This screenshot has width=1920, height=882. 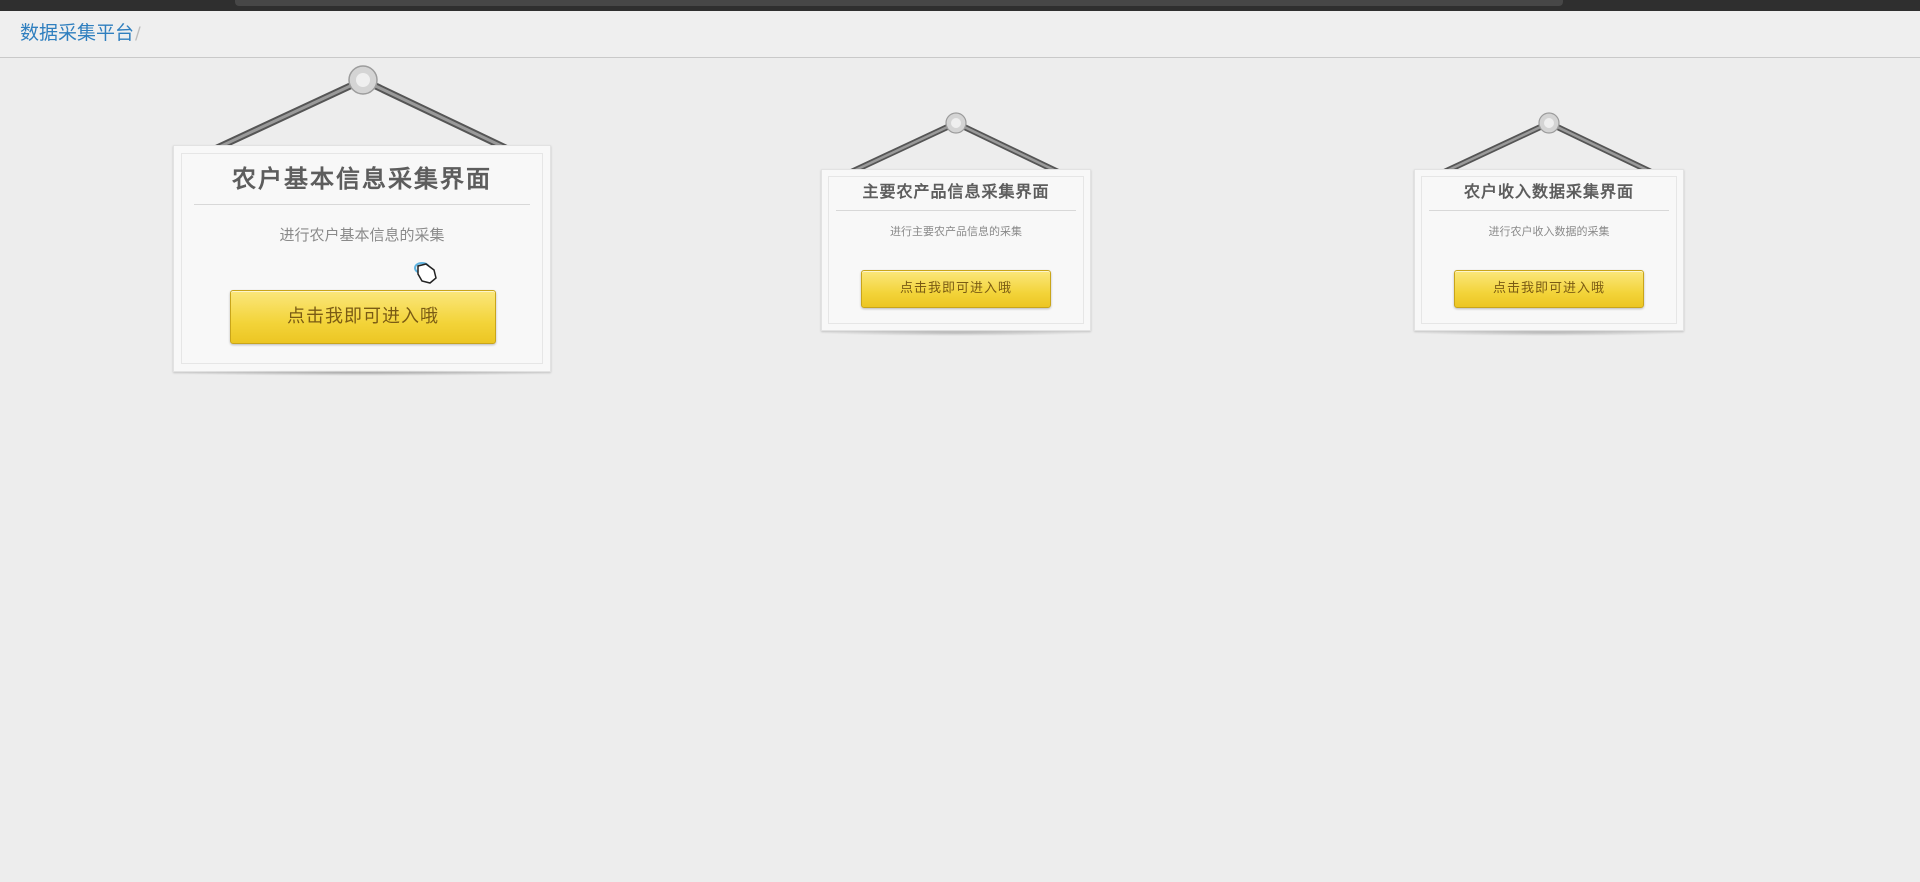 I want to click on top-nav-bar, so click(x=960, y=5).